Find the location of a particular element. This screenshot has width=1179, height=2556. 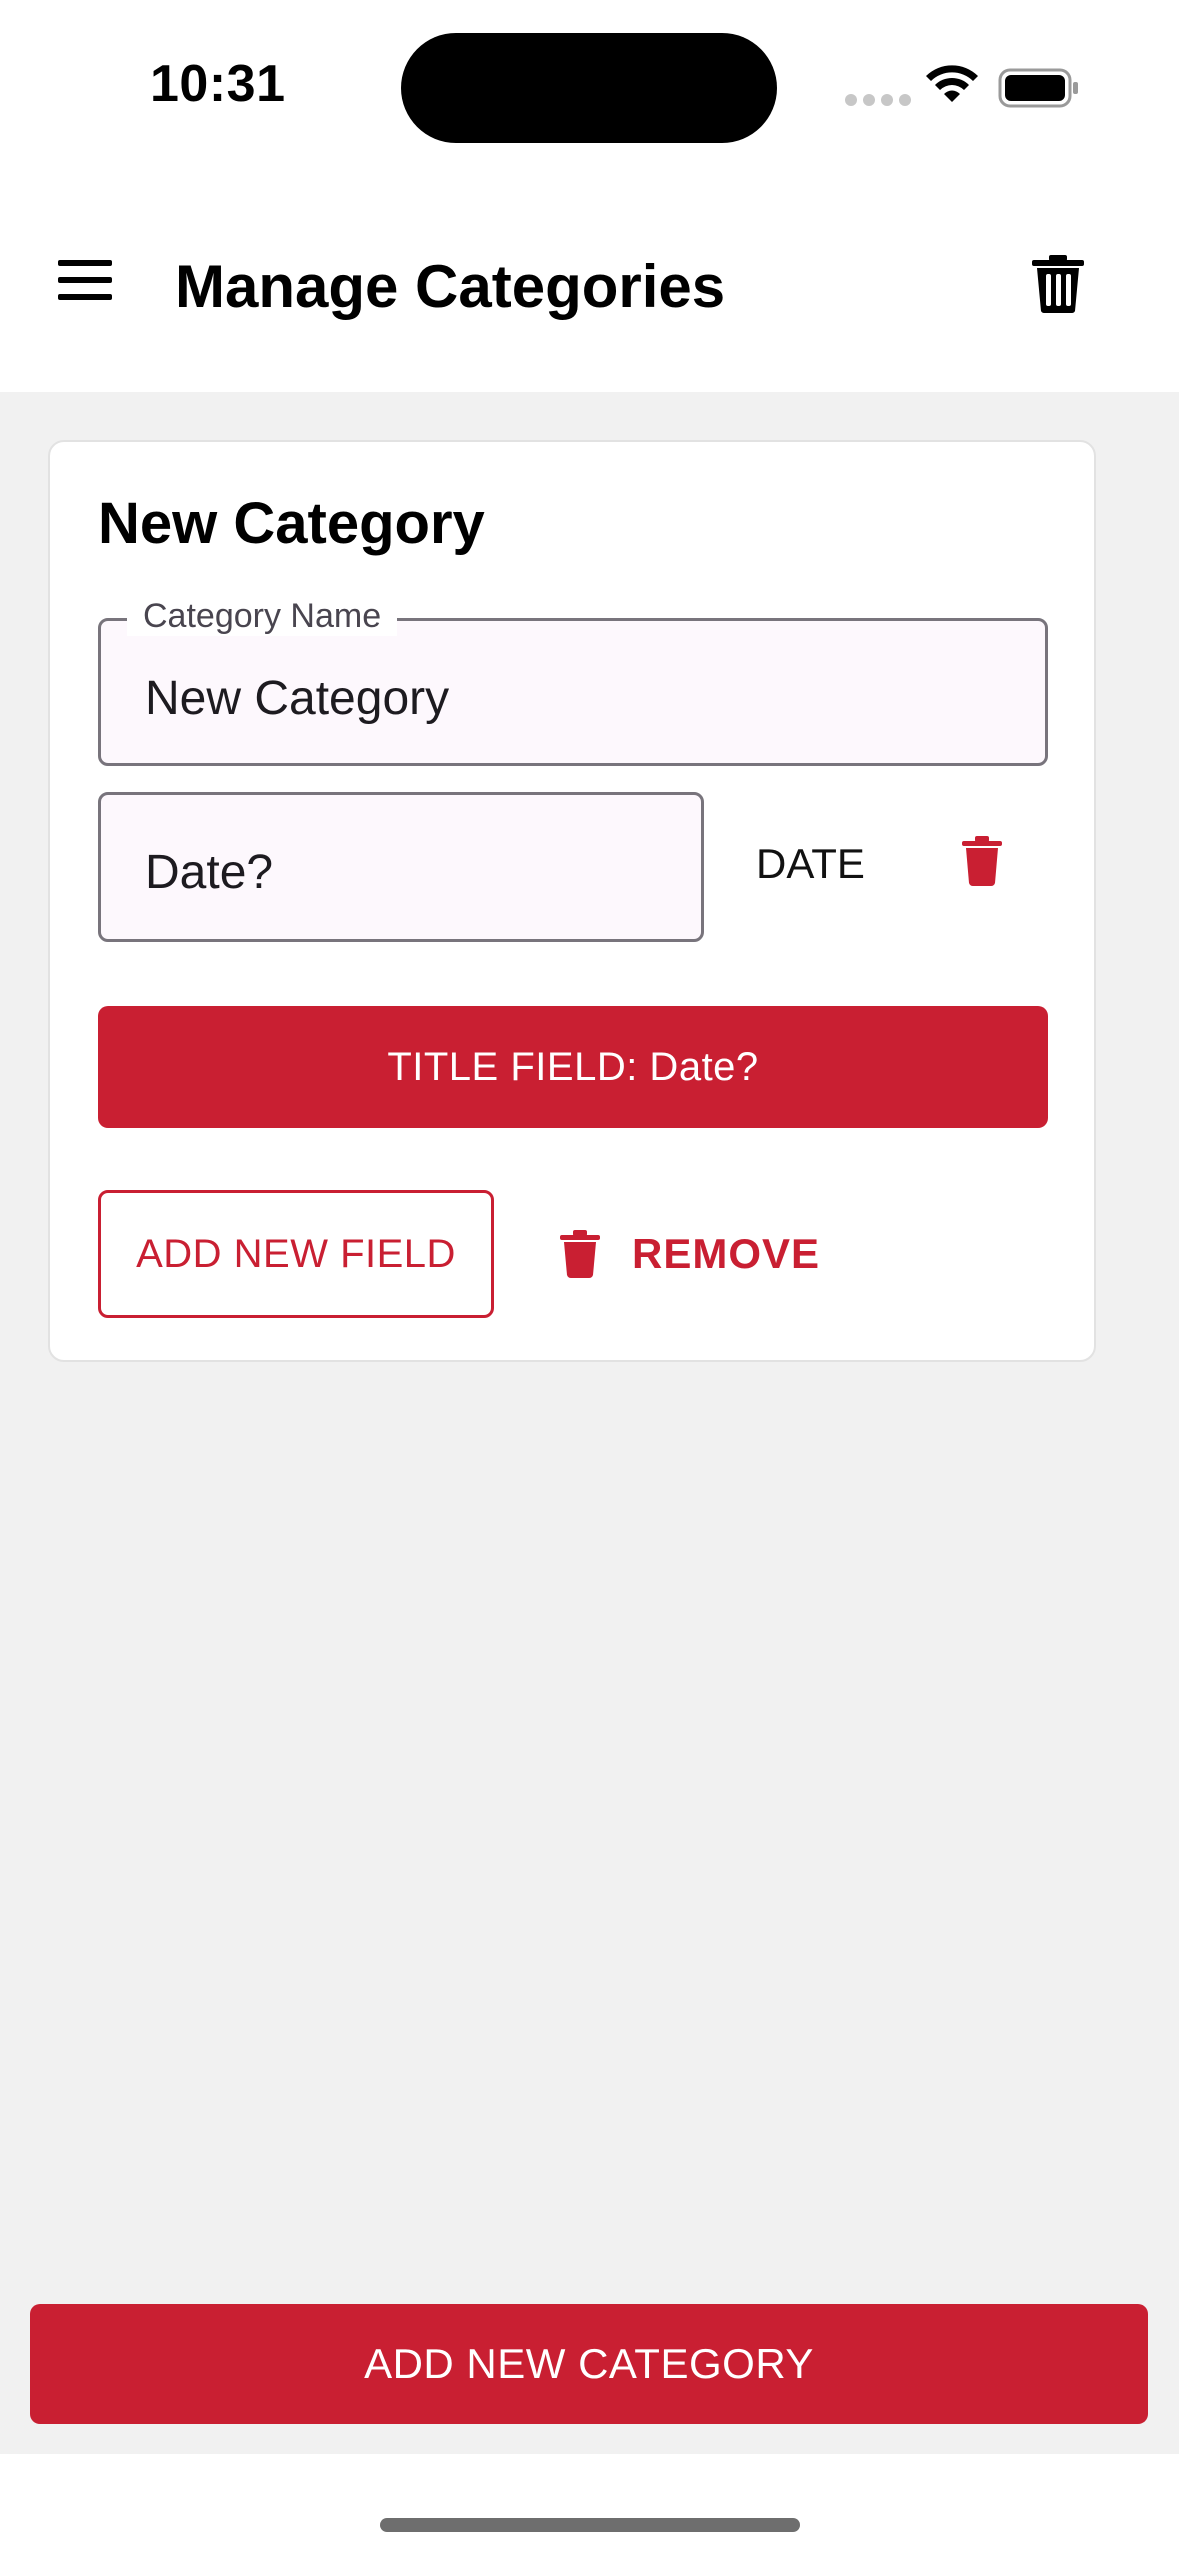

category-name-value: New Category is located at coordinates (297, 698).